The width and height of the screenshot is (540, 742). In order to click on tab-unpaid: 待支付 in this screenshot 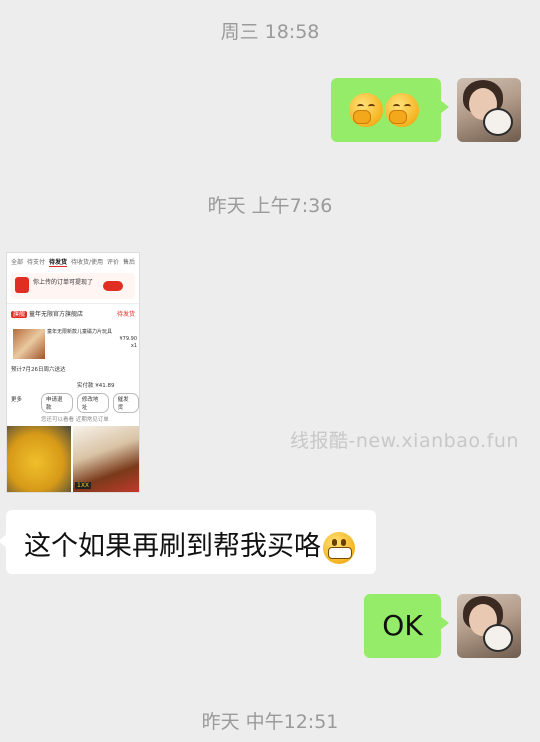, I will do `click(35, 262)`.